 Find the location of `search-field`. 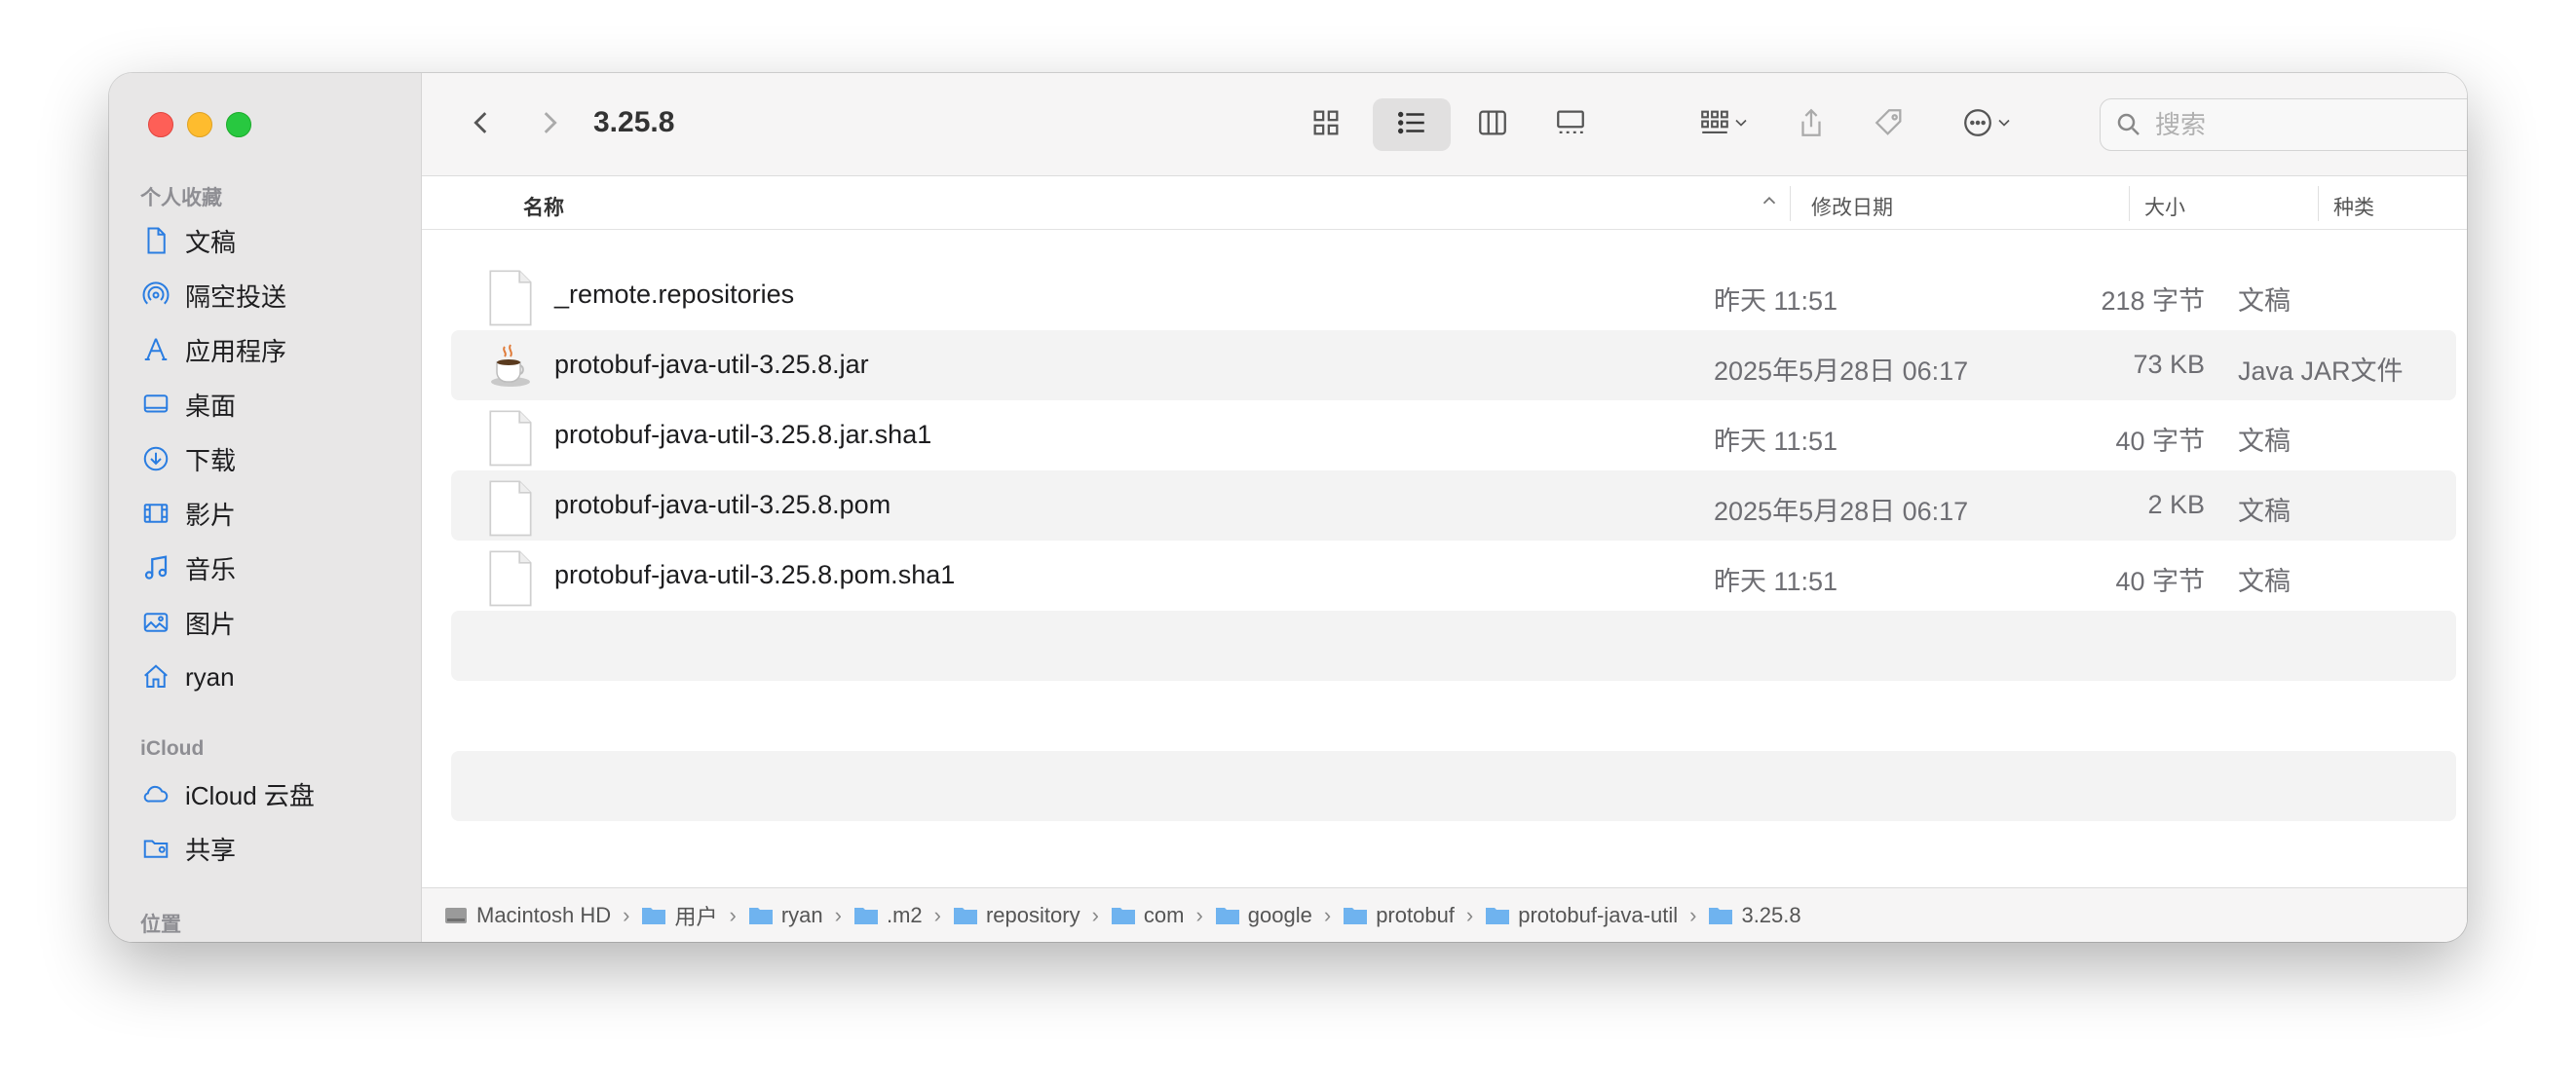

search-field is located at coordinates (2283, 124).